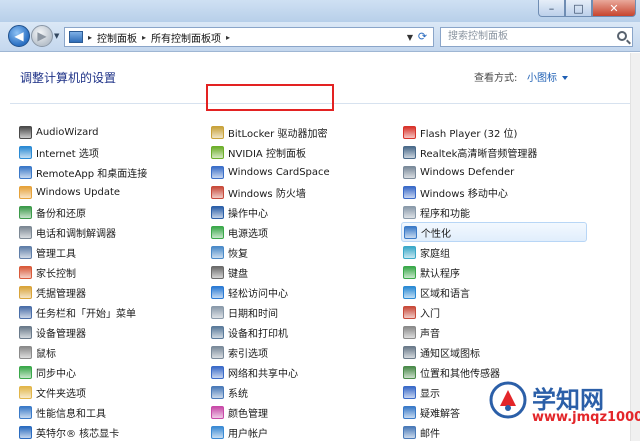  What do you see at coordinates (409, 432) in the screenshot?
I see `mail-icon` at bounding box center [409, 432].